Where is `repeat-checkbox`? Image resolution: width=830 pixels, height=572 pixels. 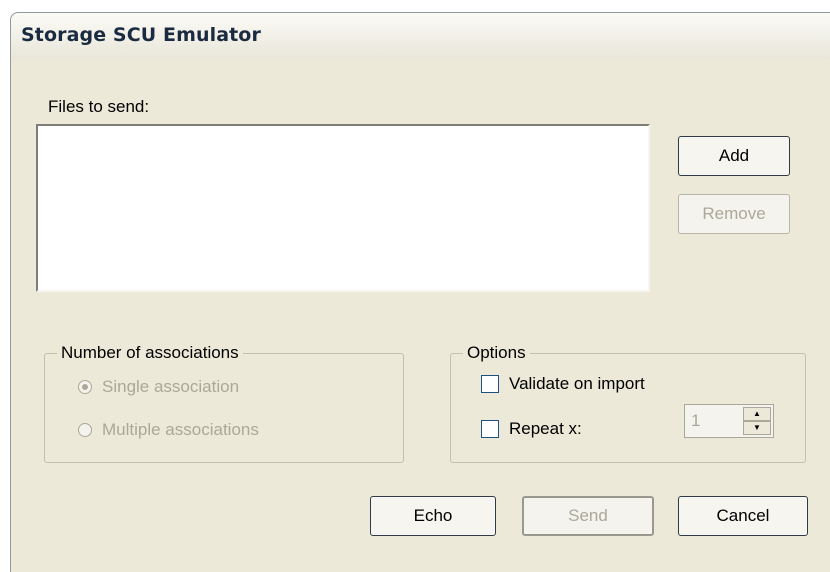
repeat-checkbox is located at coordinates (490, 429).